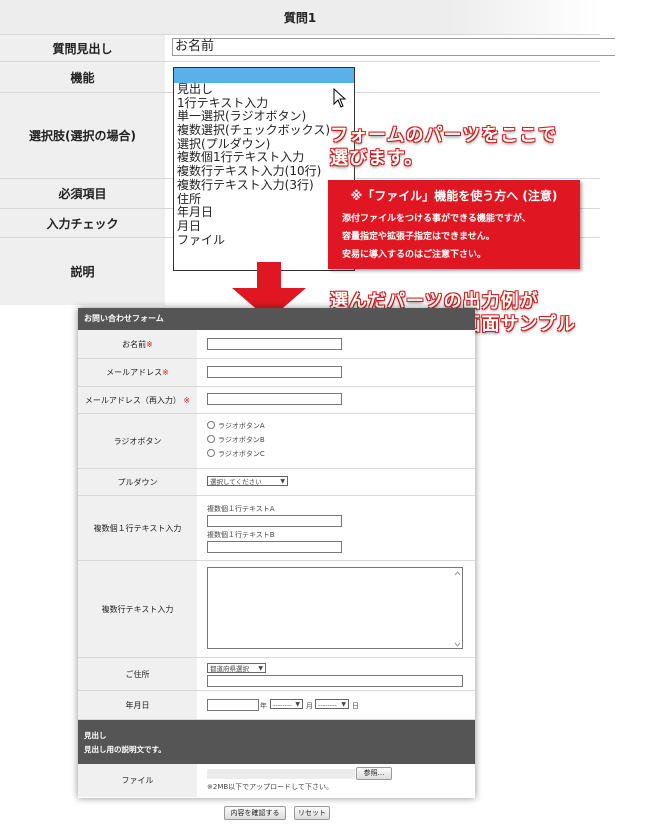 This screenshot has height=836, width=670. I want to click on email-input, so click(274, 372).